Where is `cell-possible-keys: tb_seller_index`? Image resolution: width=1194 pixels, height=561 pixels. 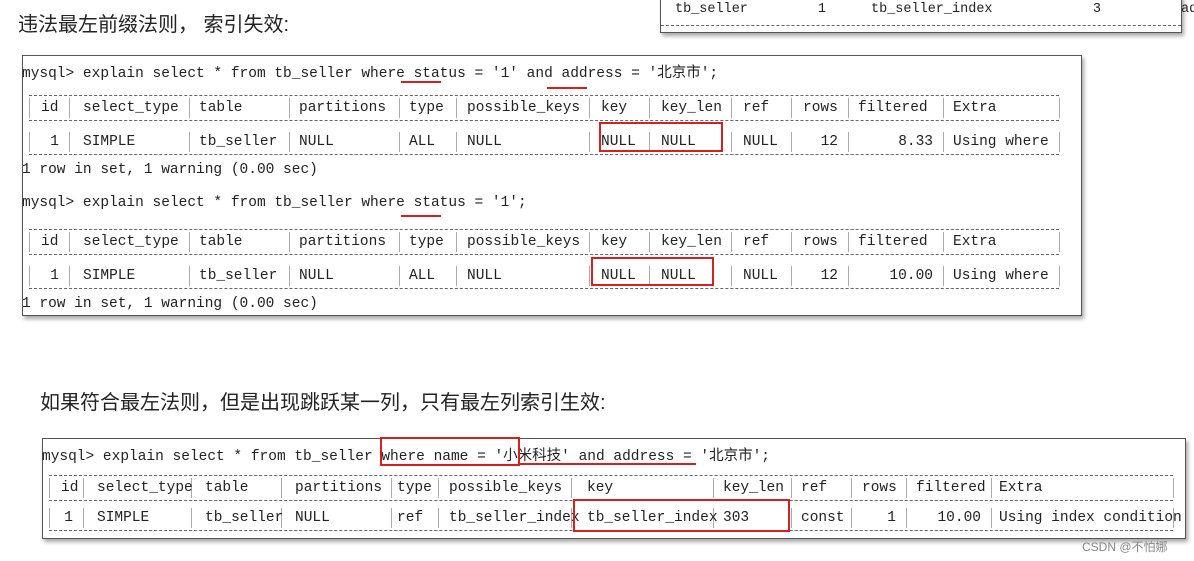 cell-possible-keys: tb_seller_index is located at coordinates (514, 518).